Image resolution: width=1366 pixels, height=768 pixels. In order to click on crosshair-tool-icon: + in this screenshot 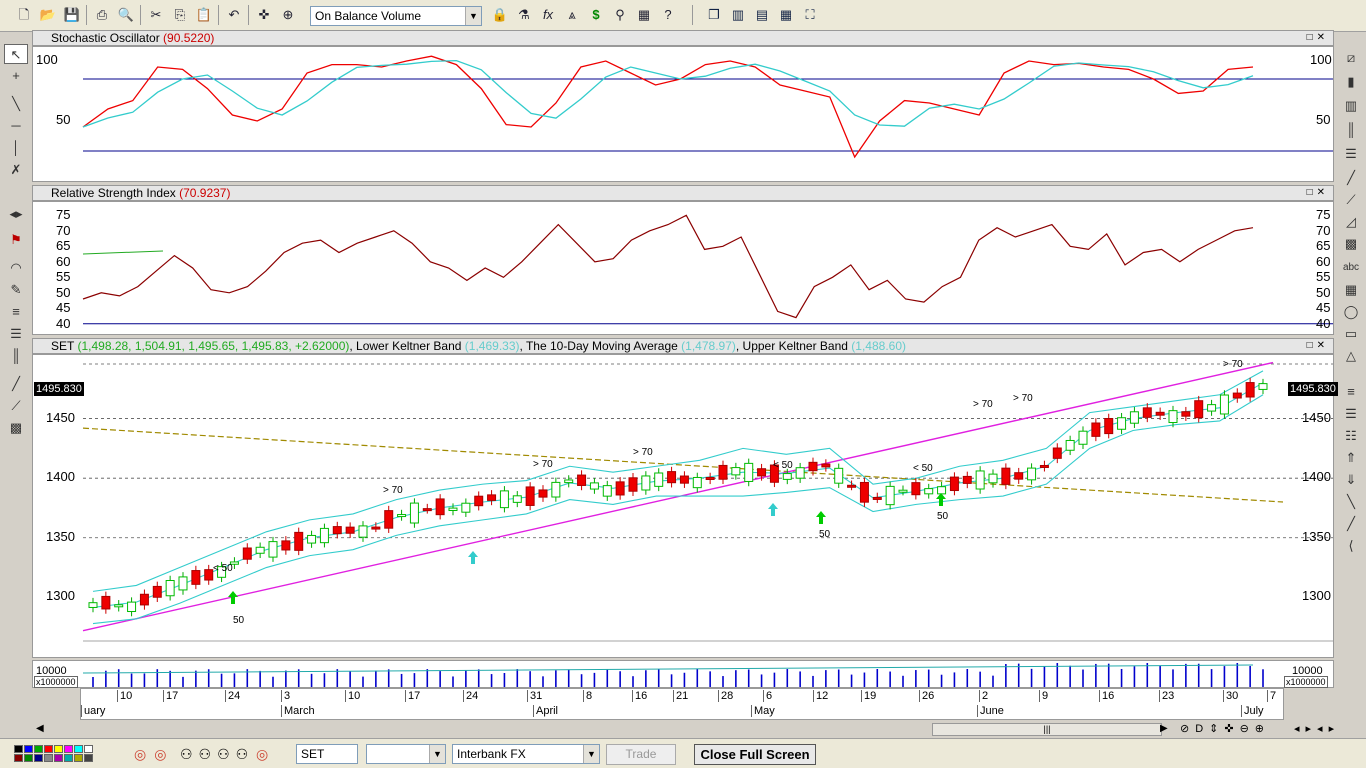, I will do `click(16, 76)`.